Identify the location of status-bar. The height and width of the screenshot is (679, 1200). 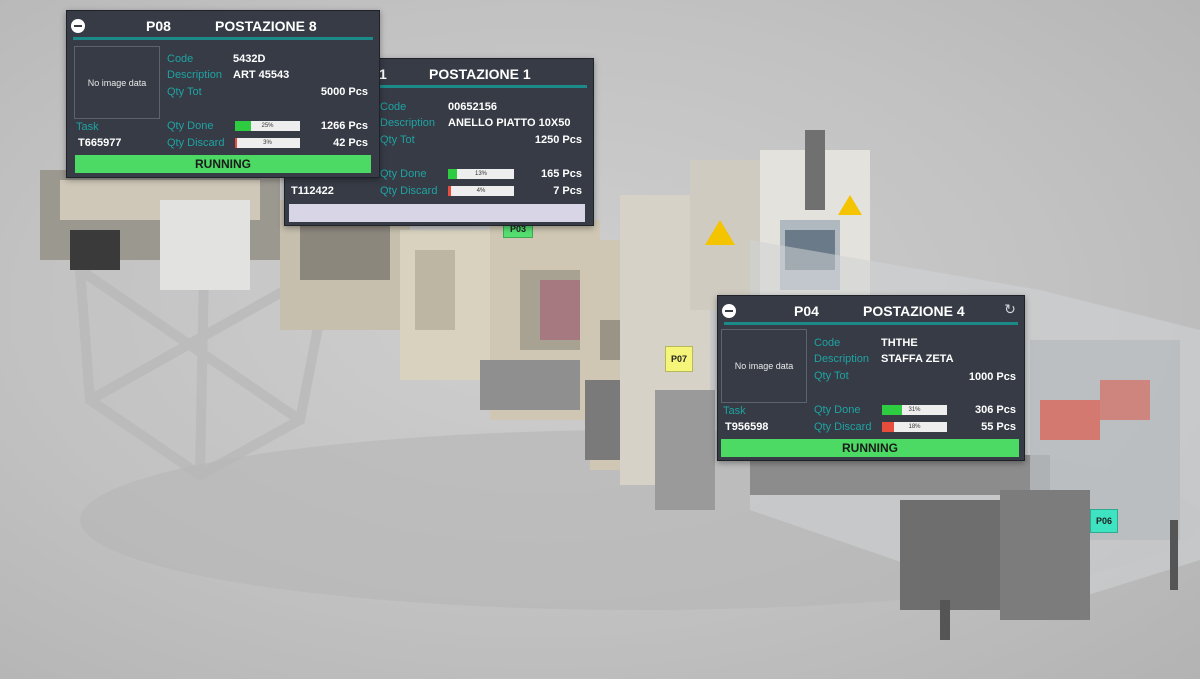
(437, 213).